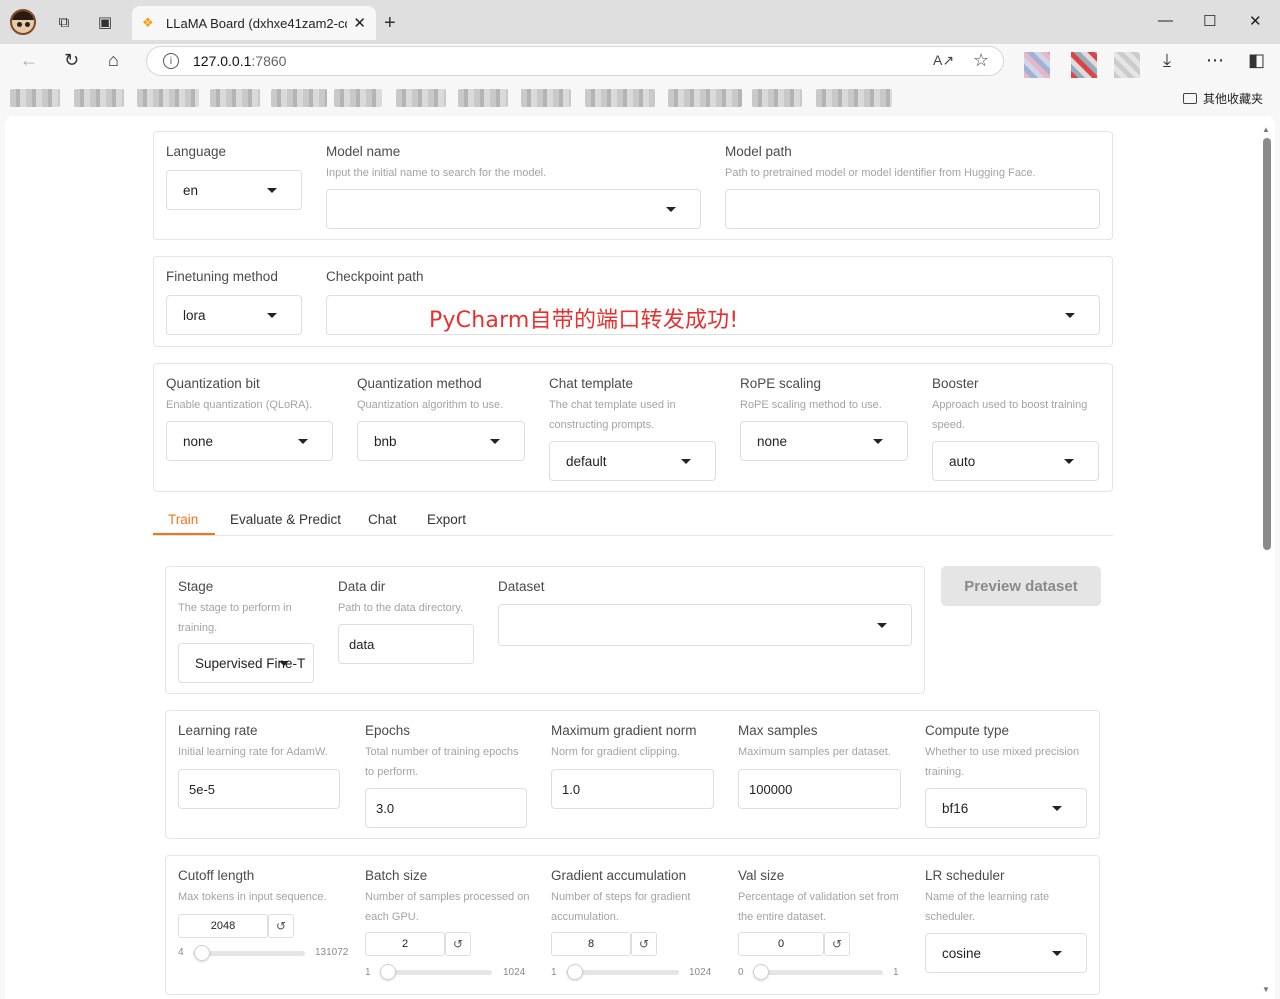  Describe the element at coordinates (1021, 586) in the screenshot. I see `preview-dataset-button: Preview dataset` at that location.